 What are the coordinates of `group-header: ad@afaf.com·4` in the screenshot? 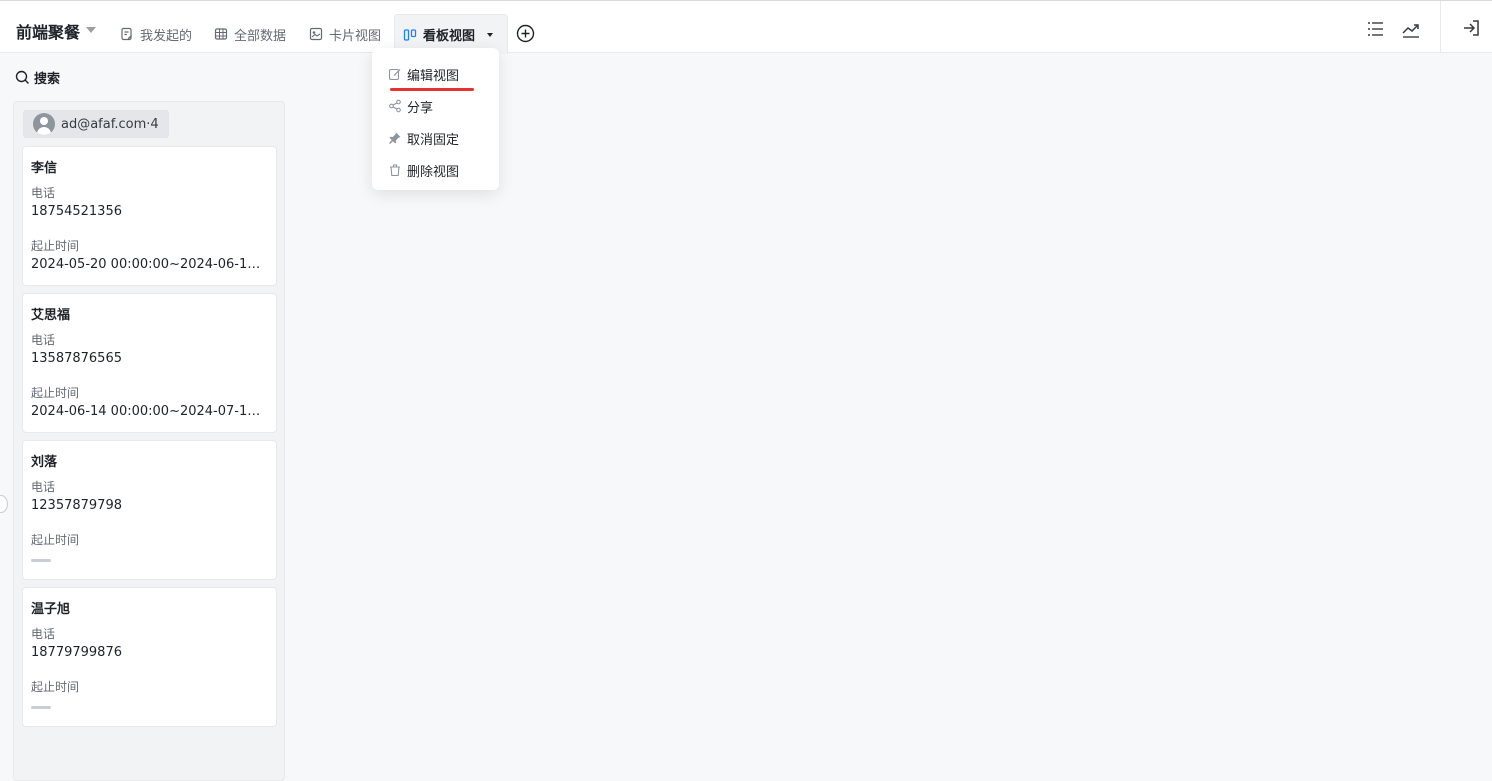 It's located at (96, 124).